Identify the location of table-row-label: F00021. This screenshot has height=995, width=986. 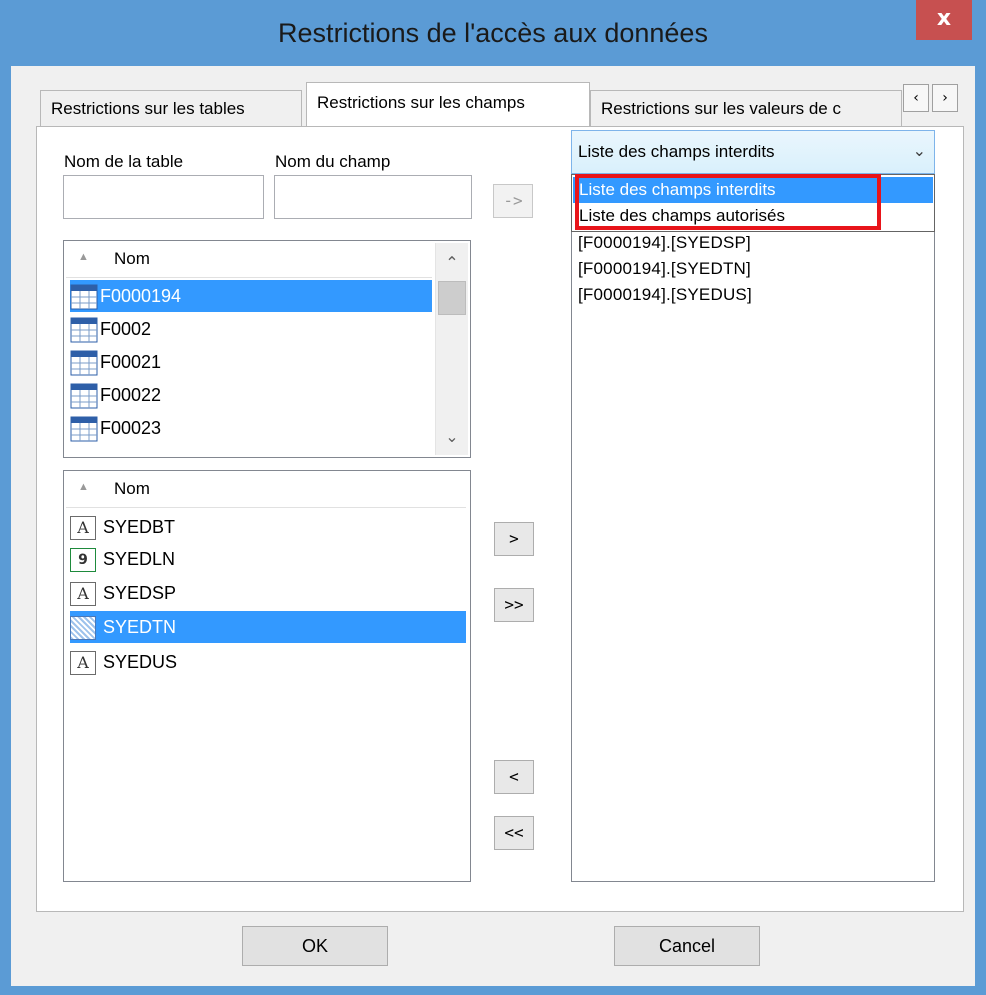
(131, 362).